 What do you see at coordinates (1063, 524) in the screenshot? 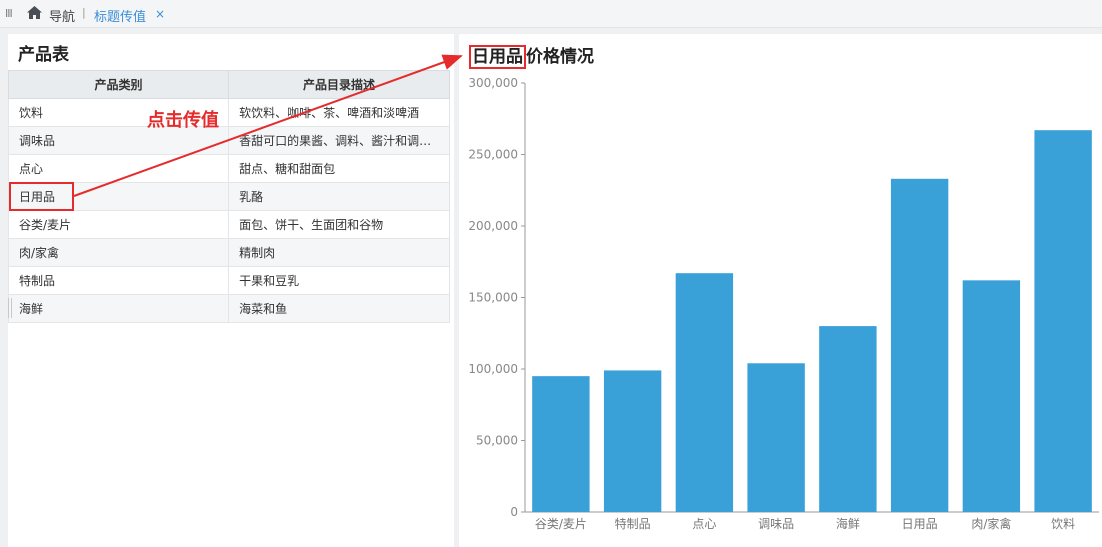
I see `x-tick-label: 饮料` at bounding box center [1063, 524].